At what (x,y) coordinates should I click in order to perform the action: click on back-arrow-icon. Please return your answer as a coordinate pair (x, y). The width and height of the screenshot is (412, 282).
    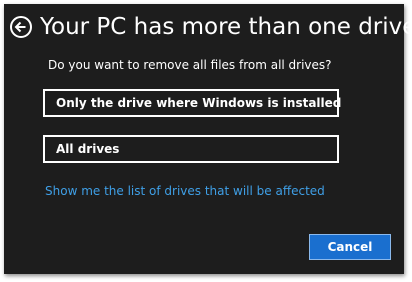
    Looking at the image, I should click on (20, 27).